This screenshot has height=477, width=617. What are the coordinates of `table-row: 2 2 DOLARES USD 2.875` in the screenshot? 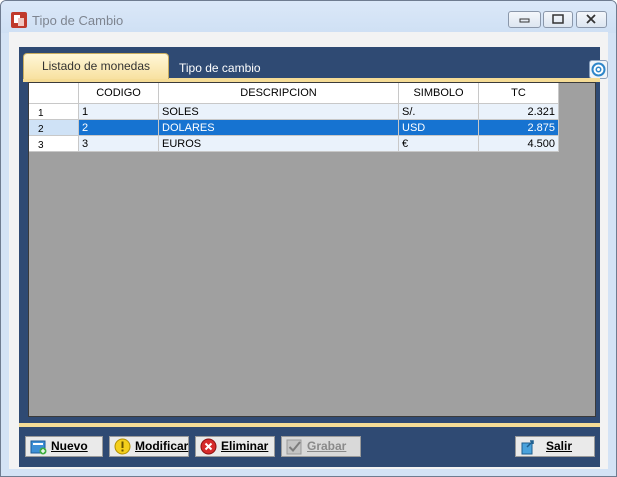 It's located at (294, 128).